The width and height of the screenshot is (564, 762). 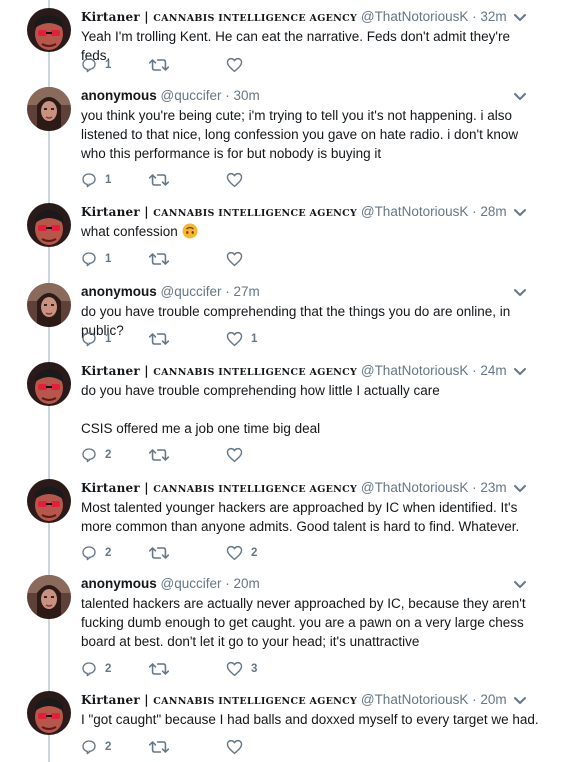 I want to click on timestamp: · 24m, so click(x=489, y=370).